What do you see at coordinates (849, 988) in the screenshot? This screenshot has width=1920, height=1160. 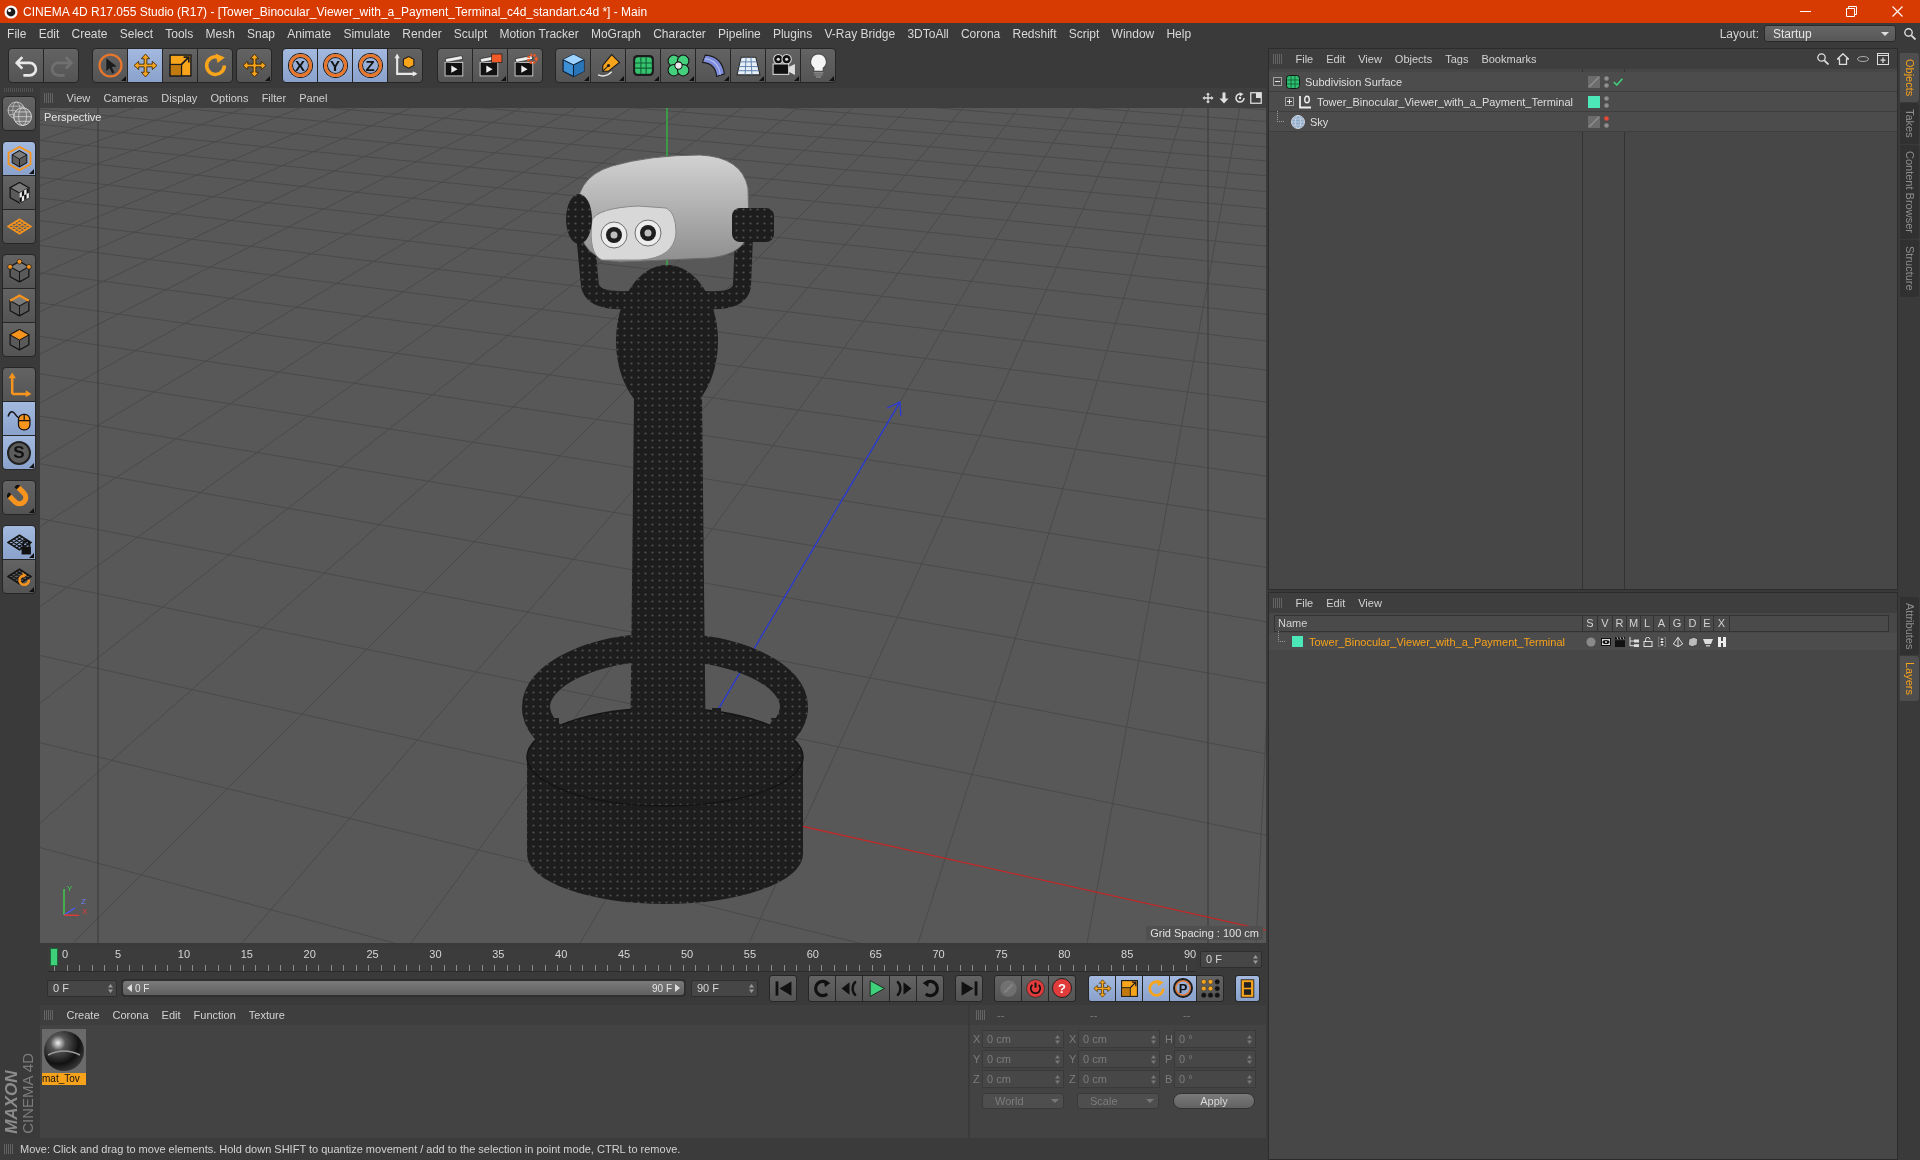 I see `previous-frame-button` at bounding box center [849, 988].